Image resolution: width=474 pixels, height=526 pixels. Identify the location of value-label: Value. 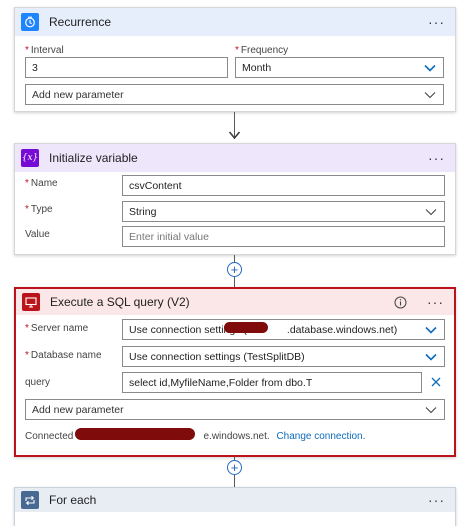
(37, 234).